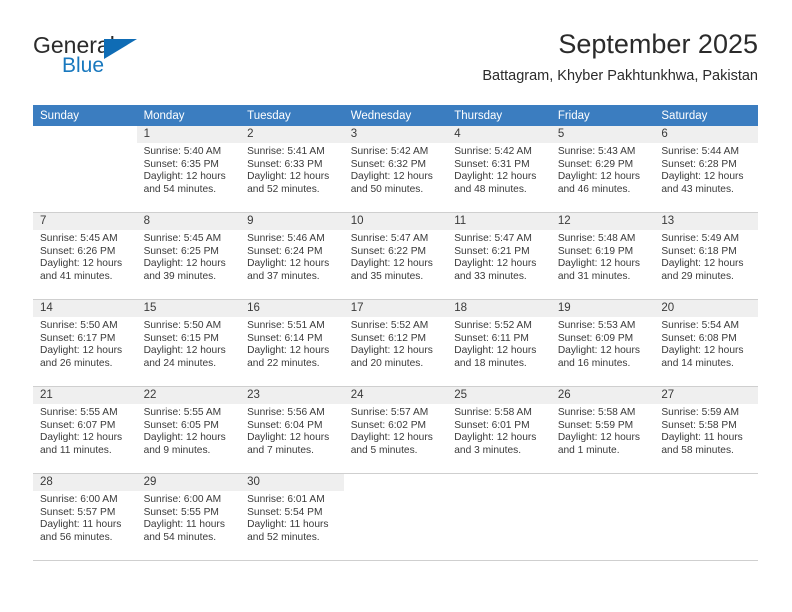 The height and width of the screenshot is (612, 792). I want to click on day-number: 26, so click(602, 395).